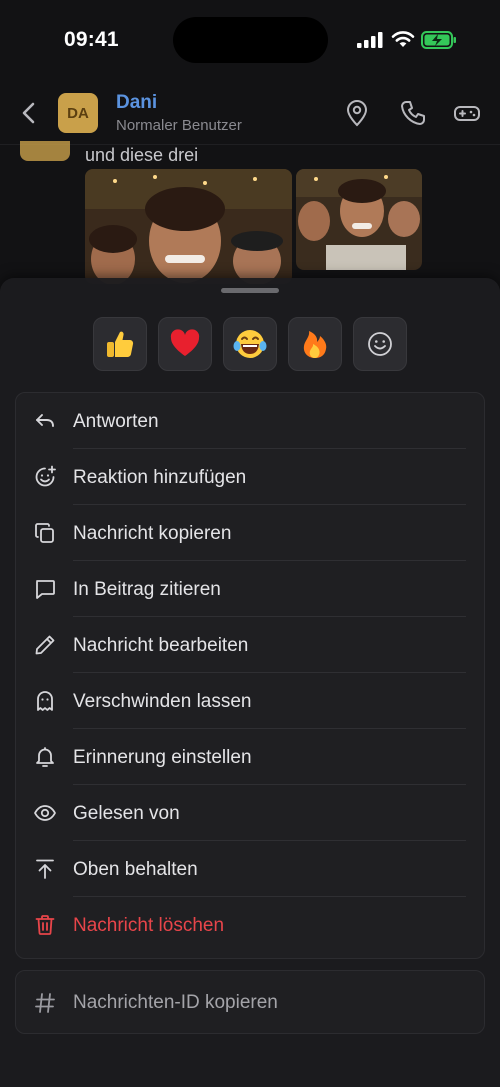 The width and height of the screenshot is (500, 1087). What do you see at coordinates (45, 476) in the screenshot?
I see `add-reaction-icon` at bounding box center [45, 476].